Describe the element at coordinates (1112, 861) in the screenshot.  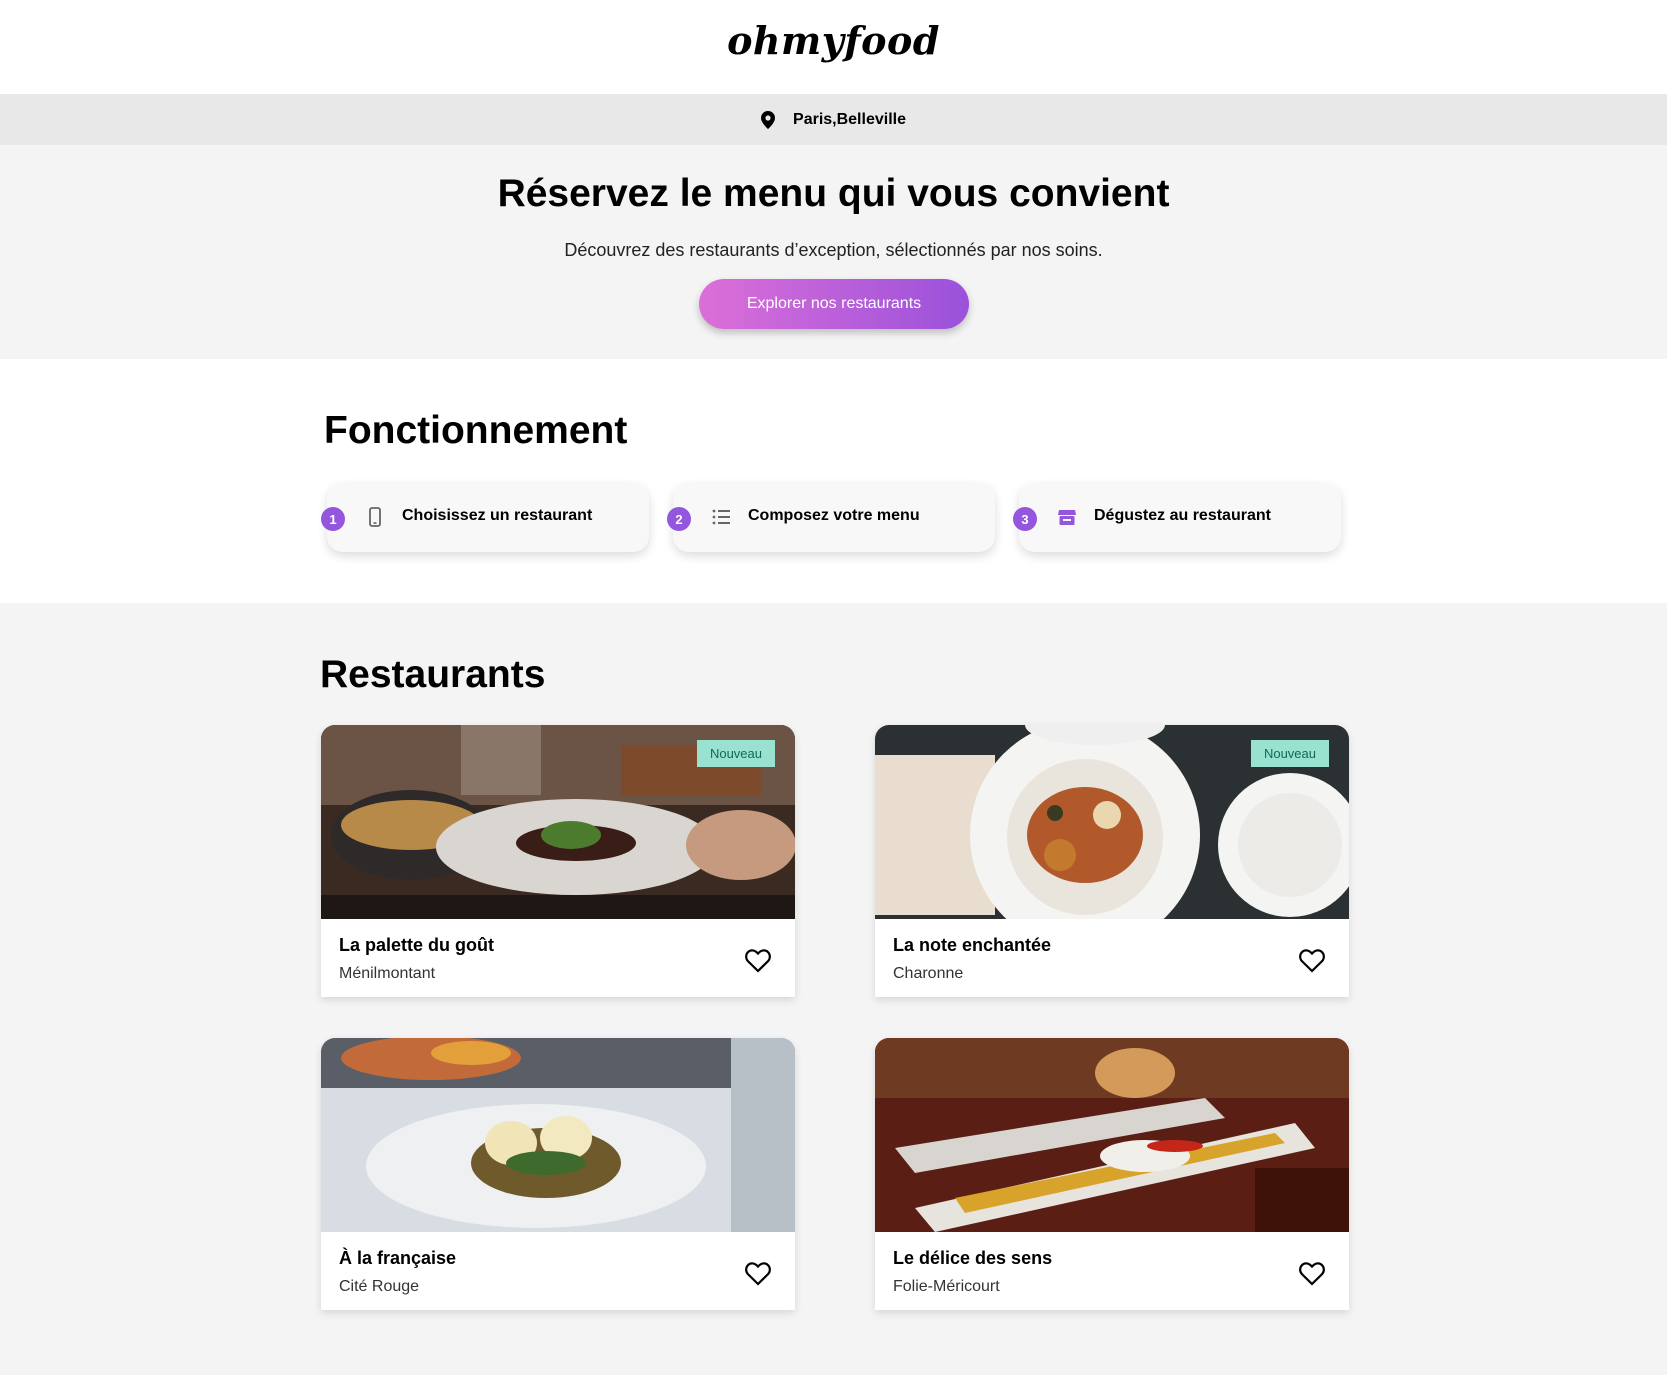
I see `restaurant-card: Nouveau La note enchantée Charonne` at that location.